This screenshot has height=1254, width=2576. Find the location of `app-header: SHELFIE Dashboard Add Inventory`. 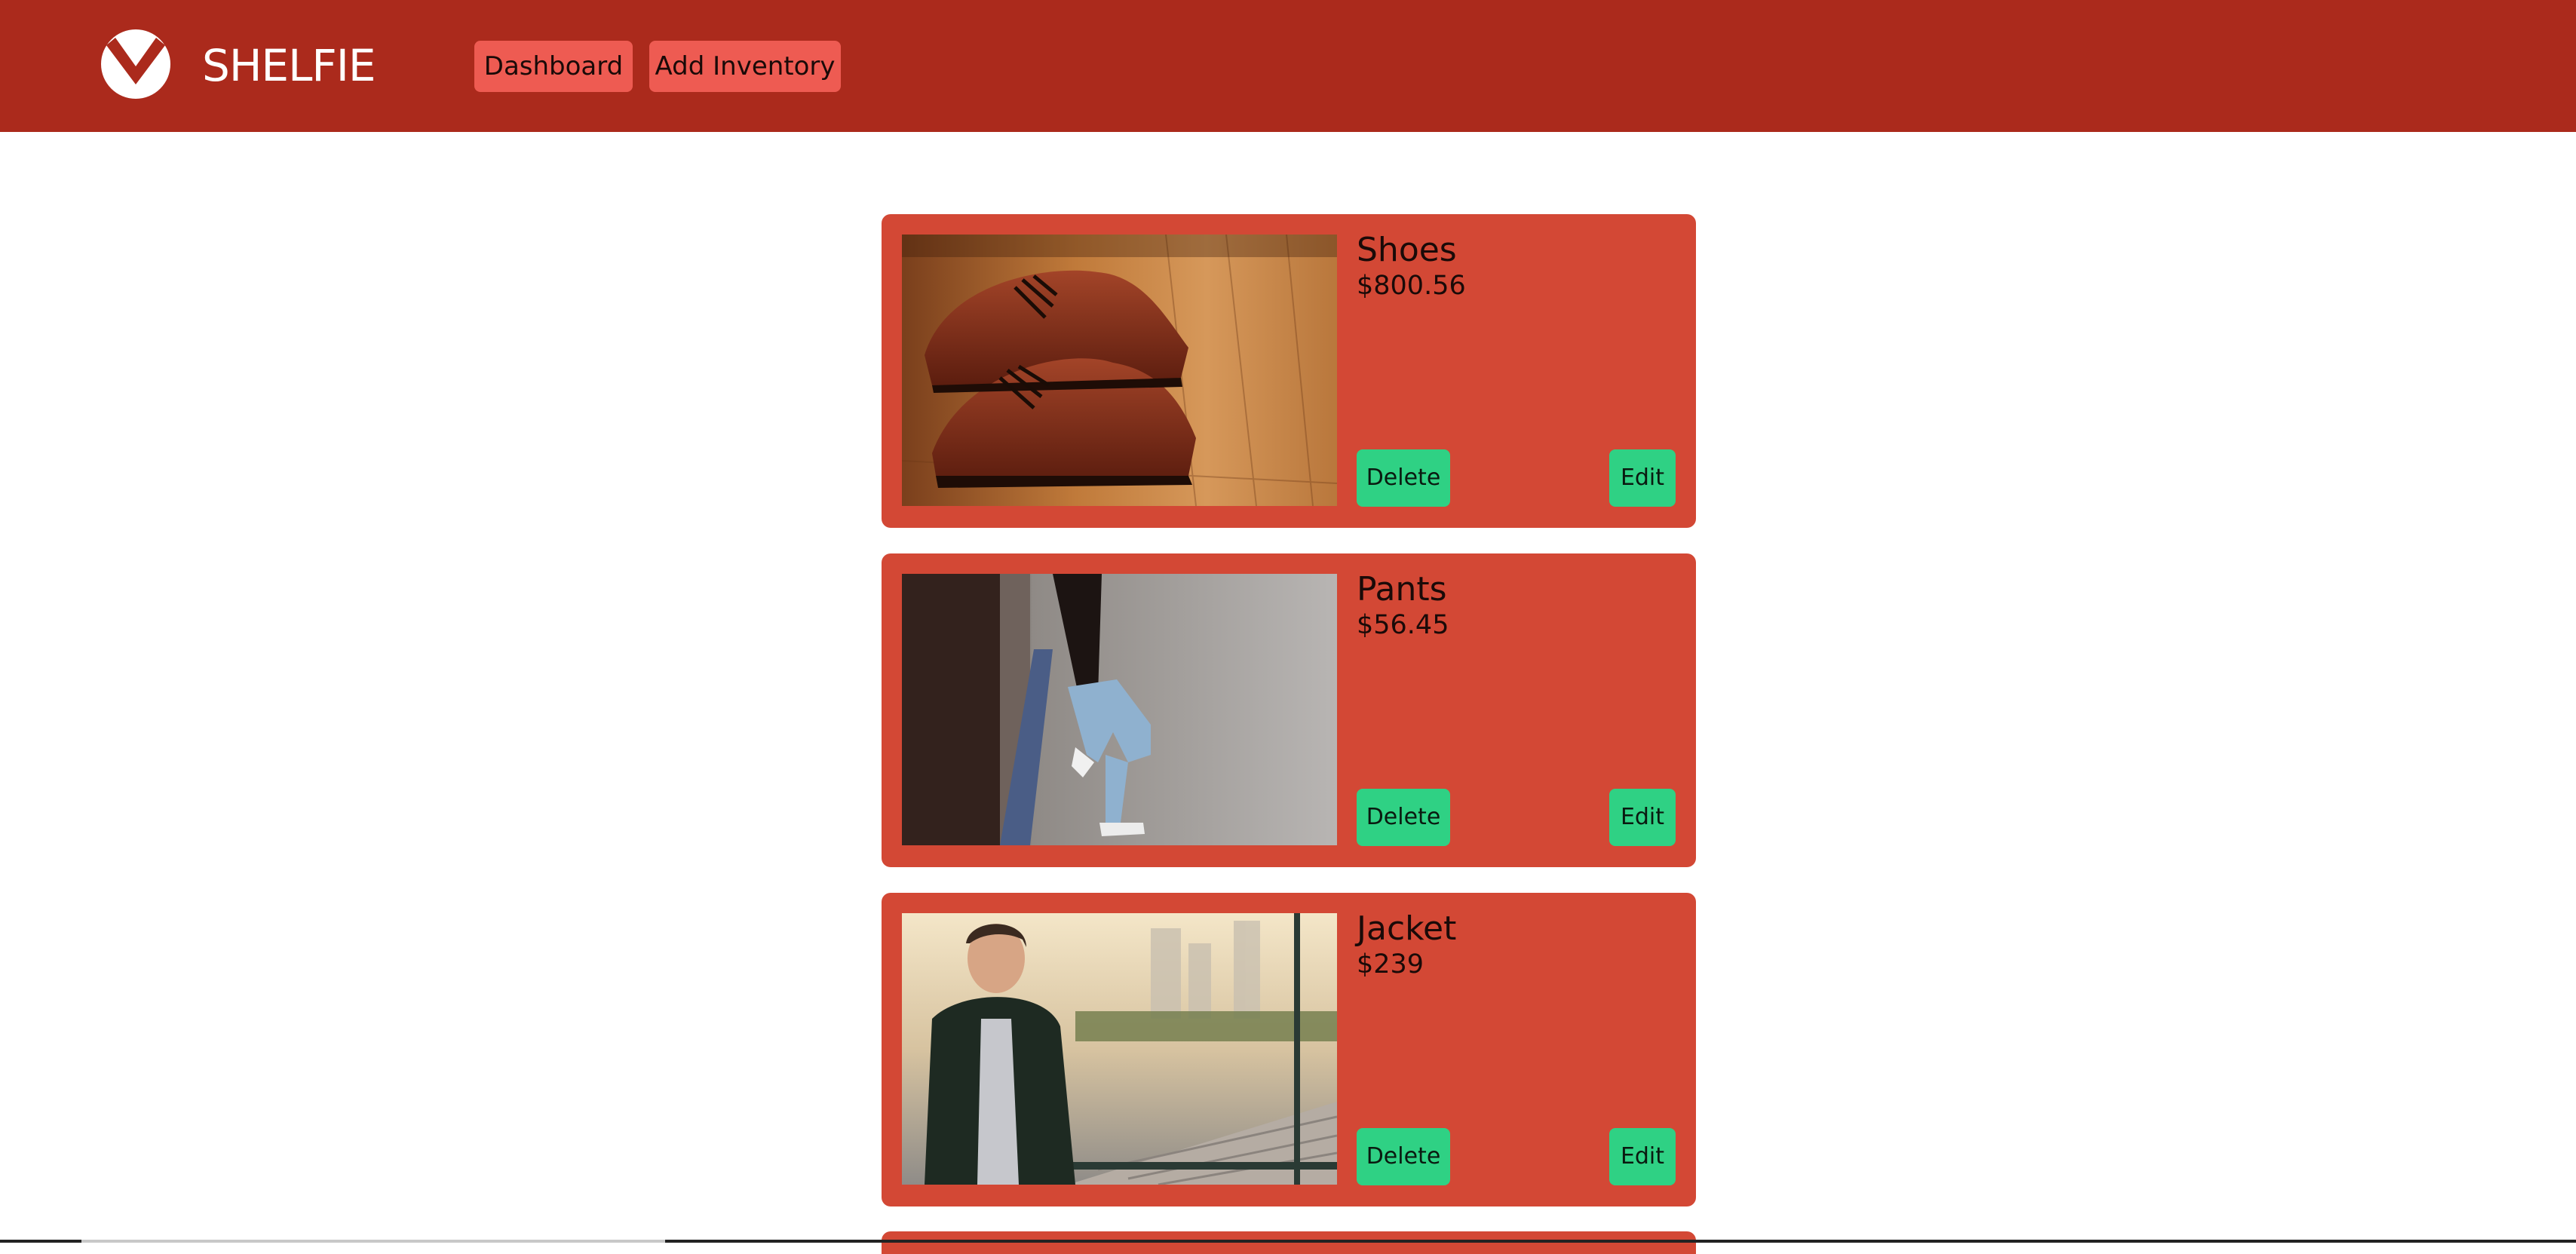

app-header: SHELFIE Dashboard Add Inventory is located at coordinates (1288, 66).